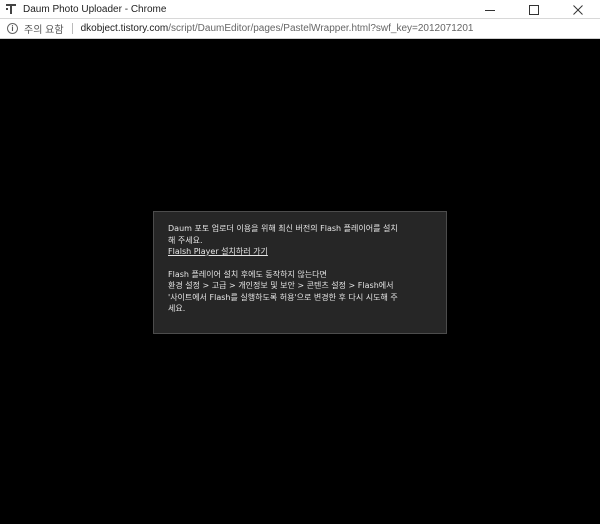 This screenshot has width=600, height=524. I want to click on url-host: dkobject.tistory.com, so click(125, 28).